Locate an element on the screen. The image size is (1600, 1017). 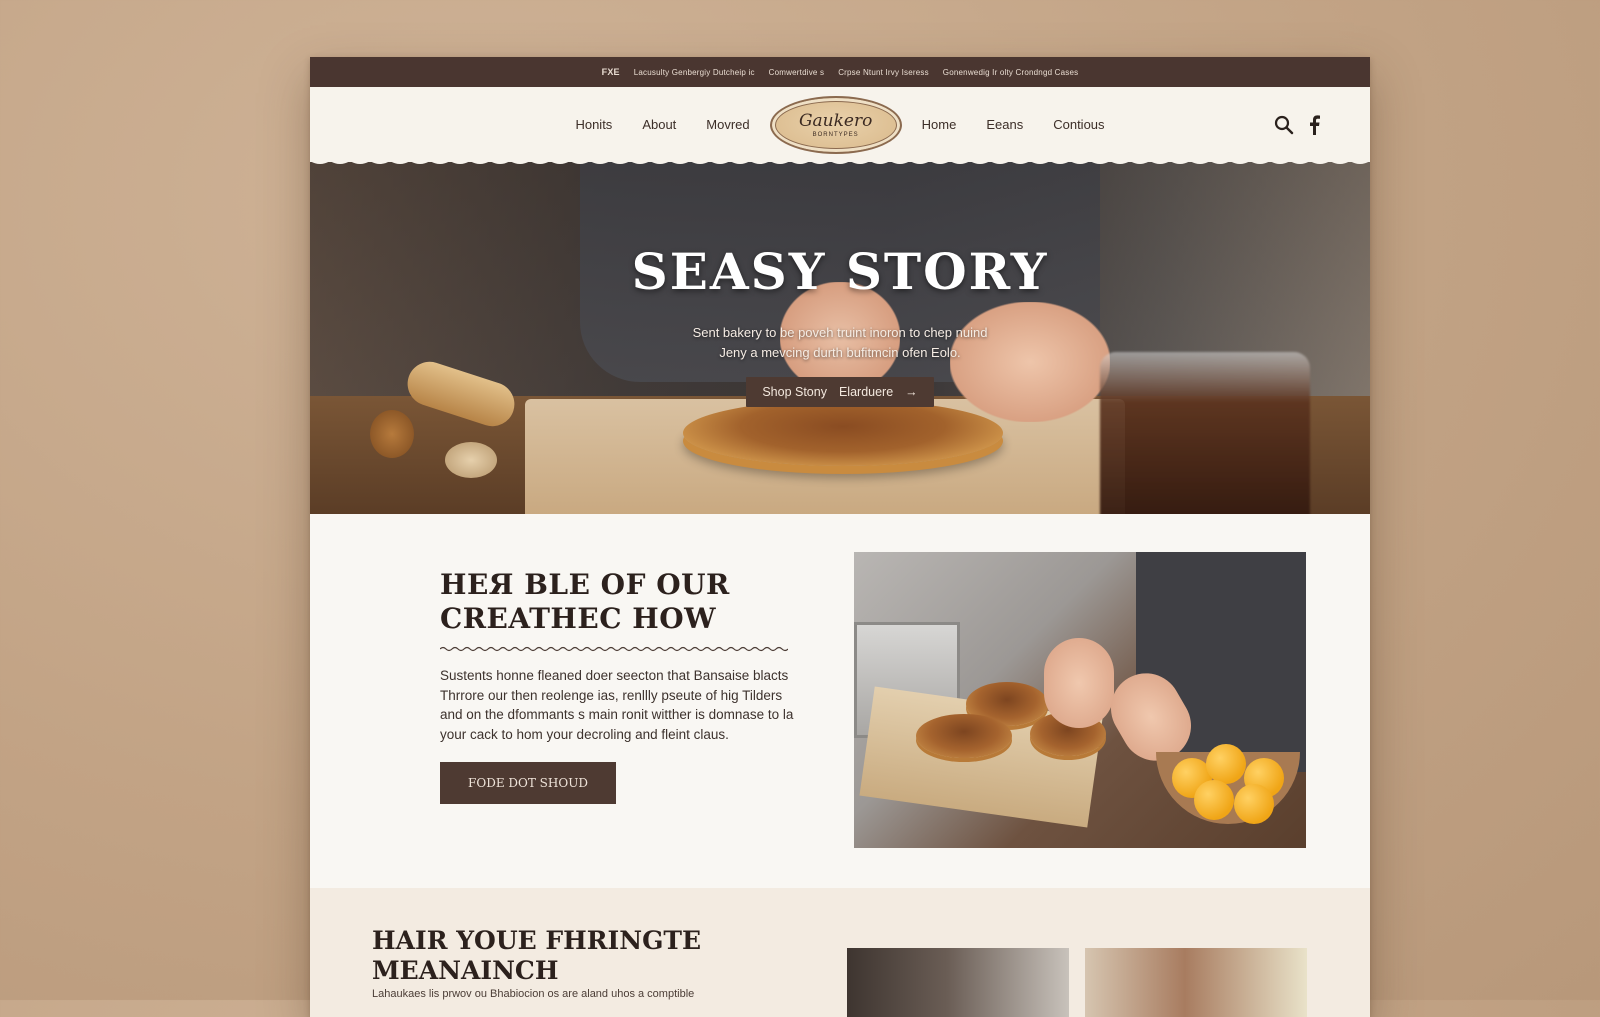
nav-link-movred: Movred is located at coordinates (727, 124).